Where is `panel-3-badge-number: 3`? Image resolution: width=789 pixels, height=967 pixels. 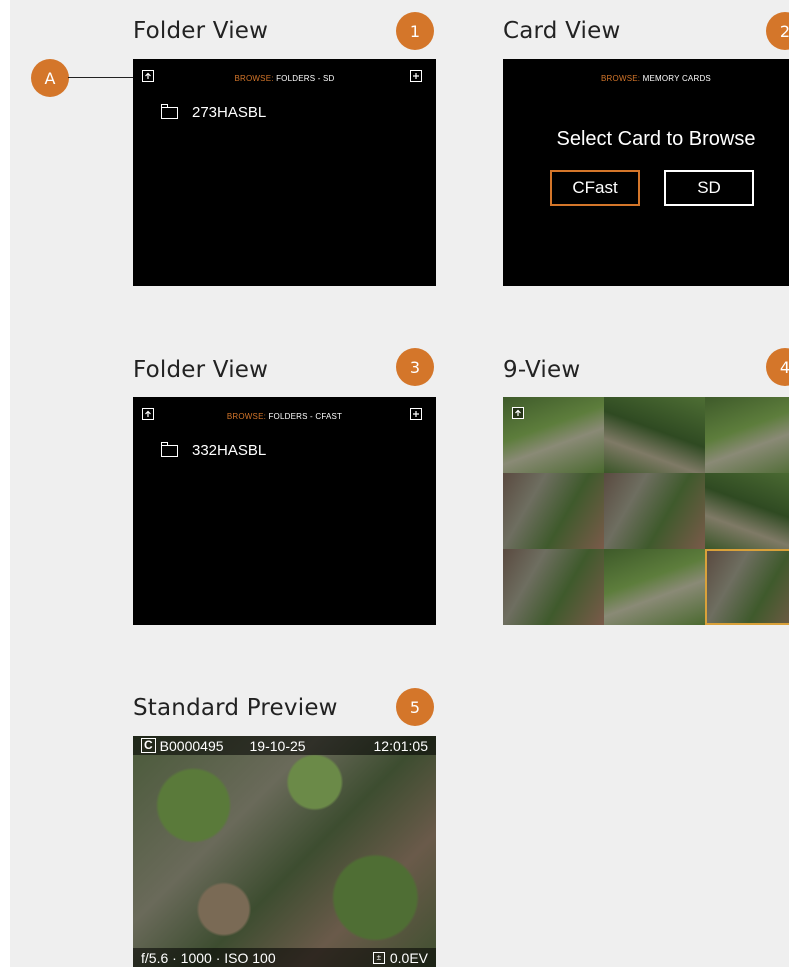 panel-3-badge-number: 3 is located at coordinates (415, 367).